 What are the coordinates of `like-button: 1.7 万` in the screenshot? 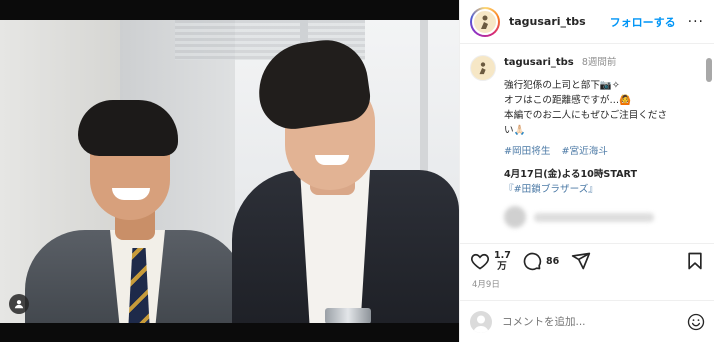 It's located at (490, 261).